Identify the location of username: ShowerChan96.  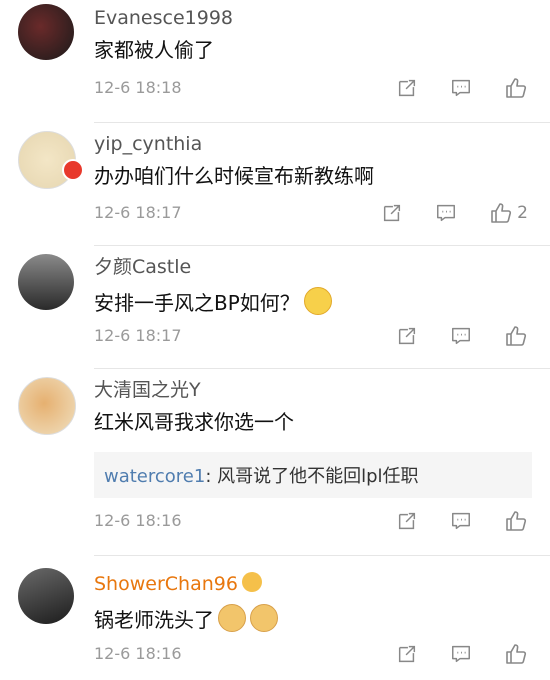
(186, 583).